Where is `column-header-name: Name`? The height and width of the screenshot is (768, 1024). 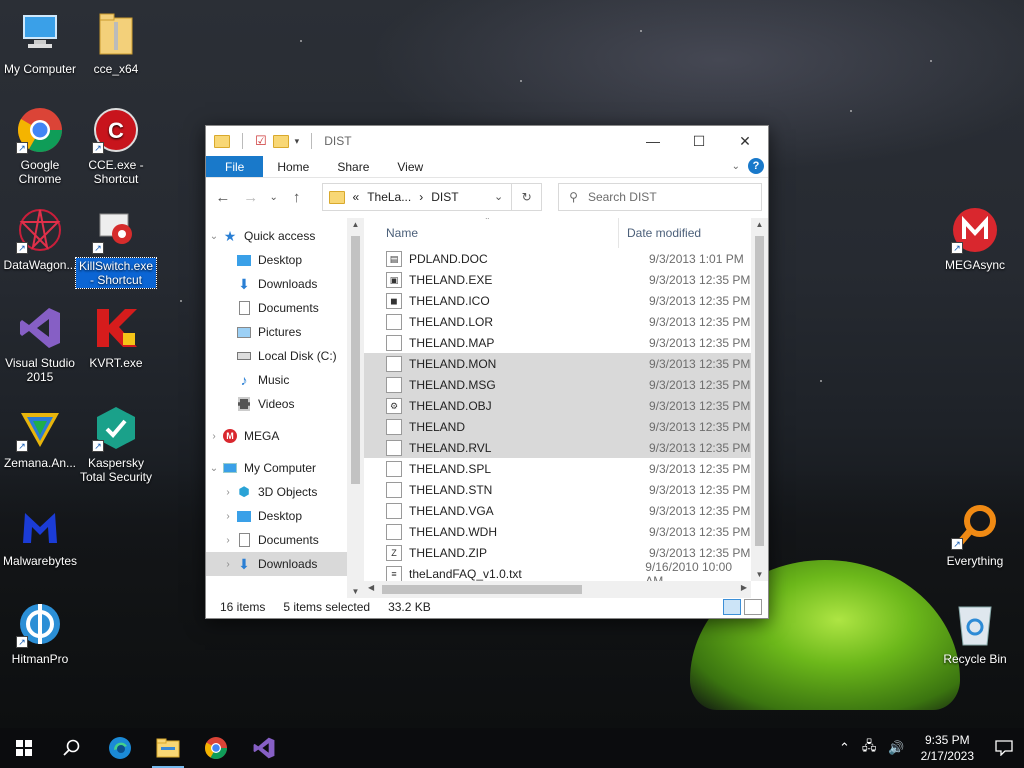
column-header-name: Name is located at coordinates (491, 233).